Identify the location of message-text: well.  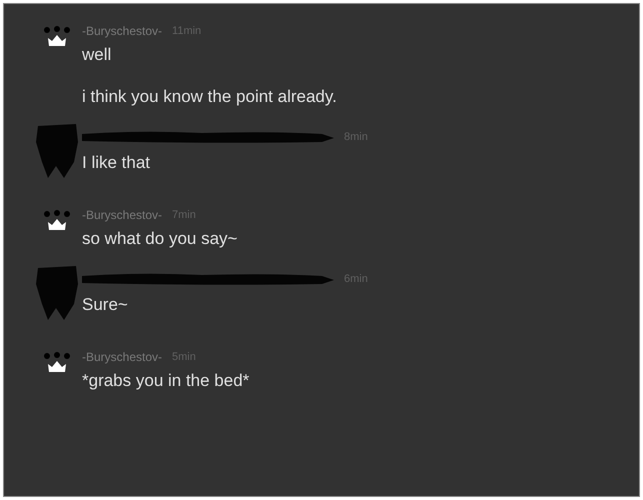
(97, 55).